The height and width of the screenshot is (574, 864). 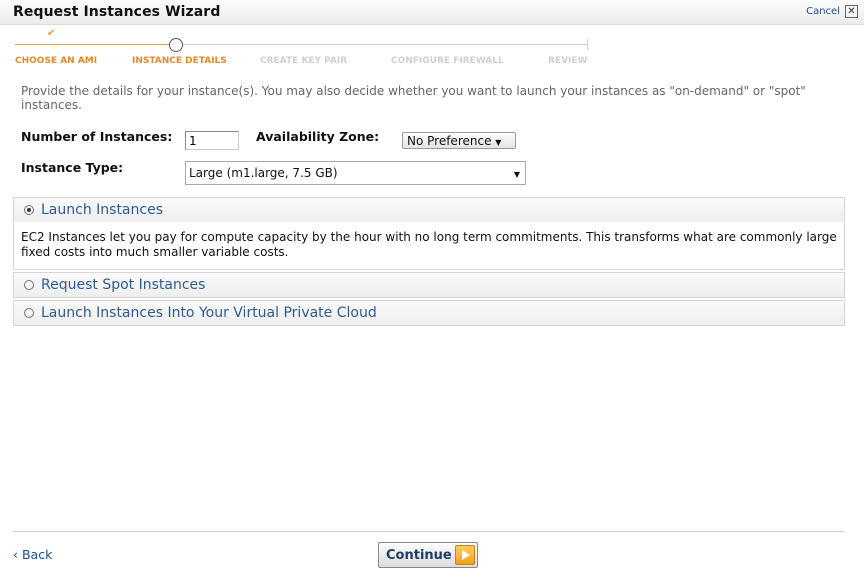 I want to click on num-instances-label: Number of Instances:, so click(x=97, y=136).